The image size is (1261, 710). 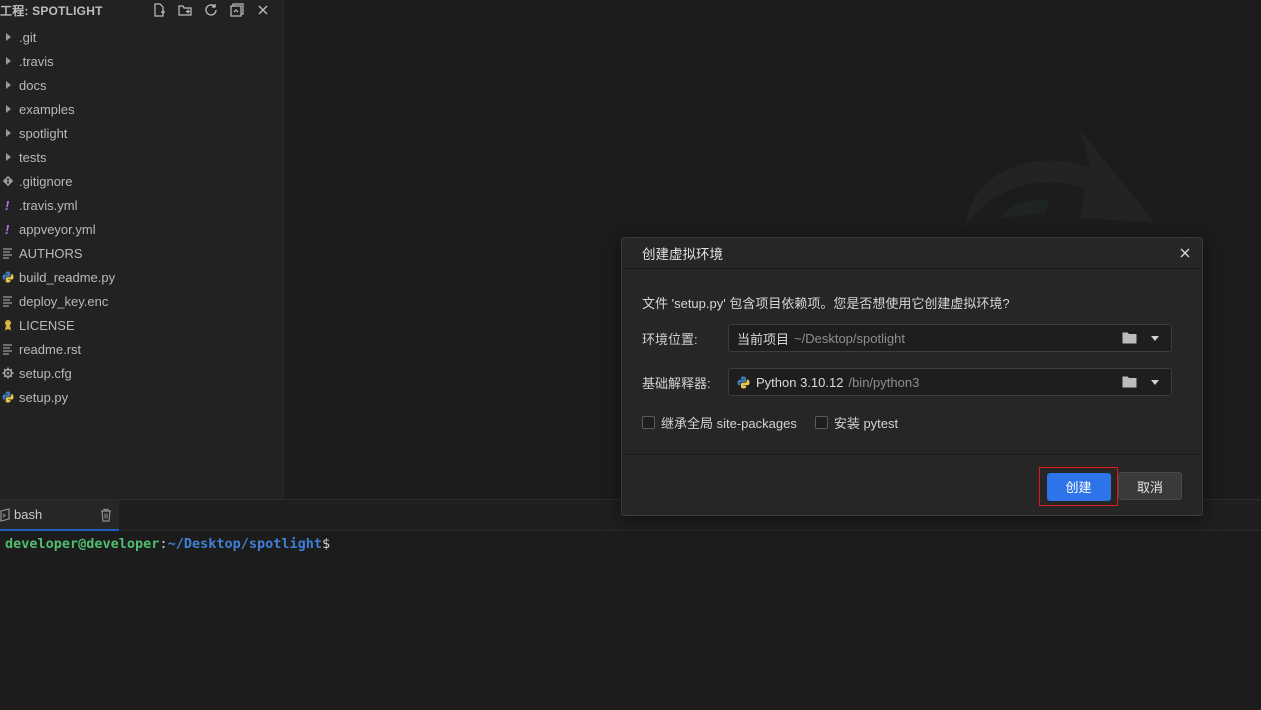 I want to click on interpreter-label: 基础解释器:, so click(x=676, y=383).